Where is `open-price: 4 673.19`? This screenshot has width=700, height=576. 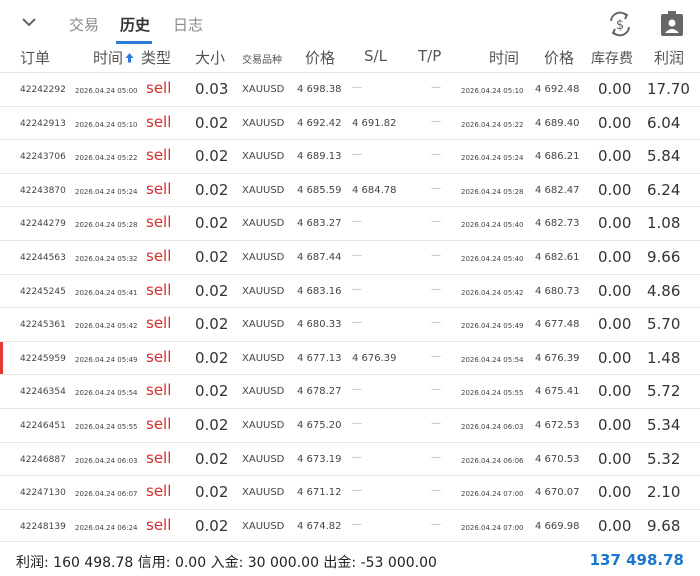 open-price: 4 673.19 is located at coordinates (319, 459).